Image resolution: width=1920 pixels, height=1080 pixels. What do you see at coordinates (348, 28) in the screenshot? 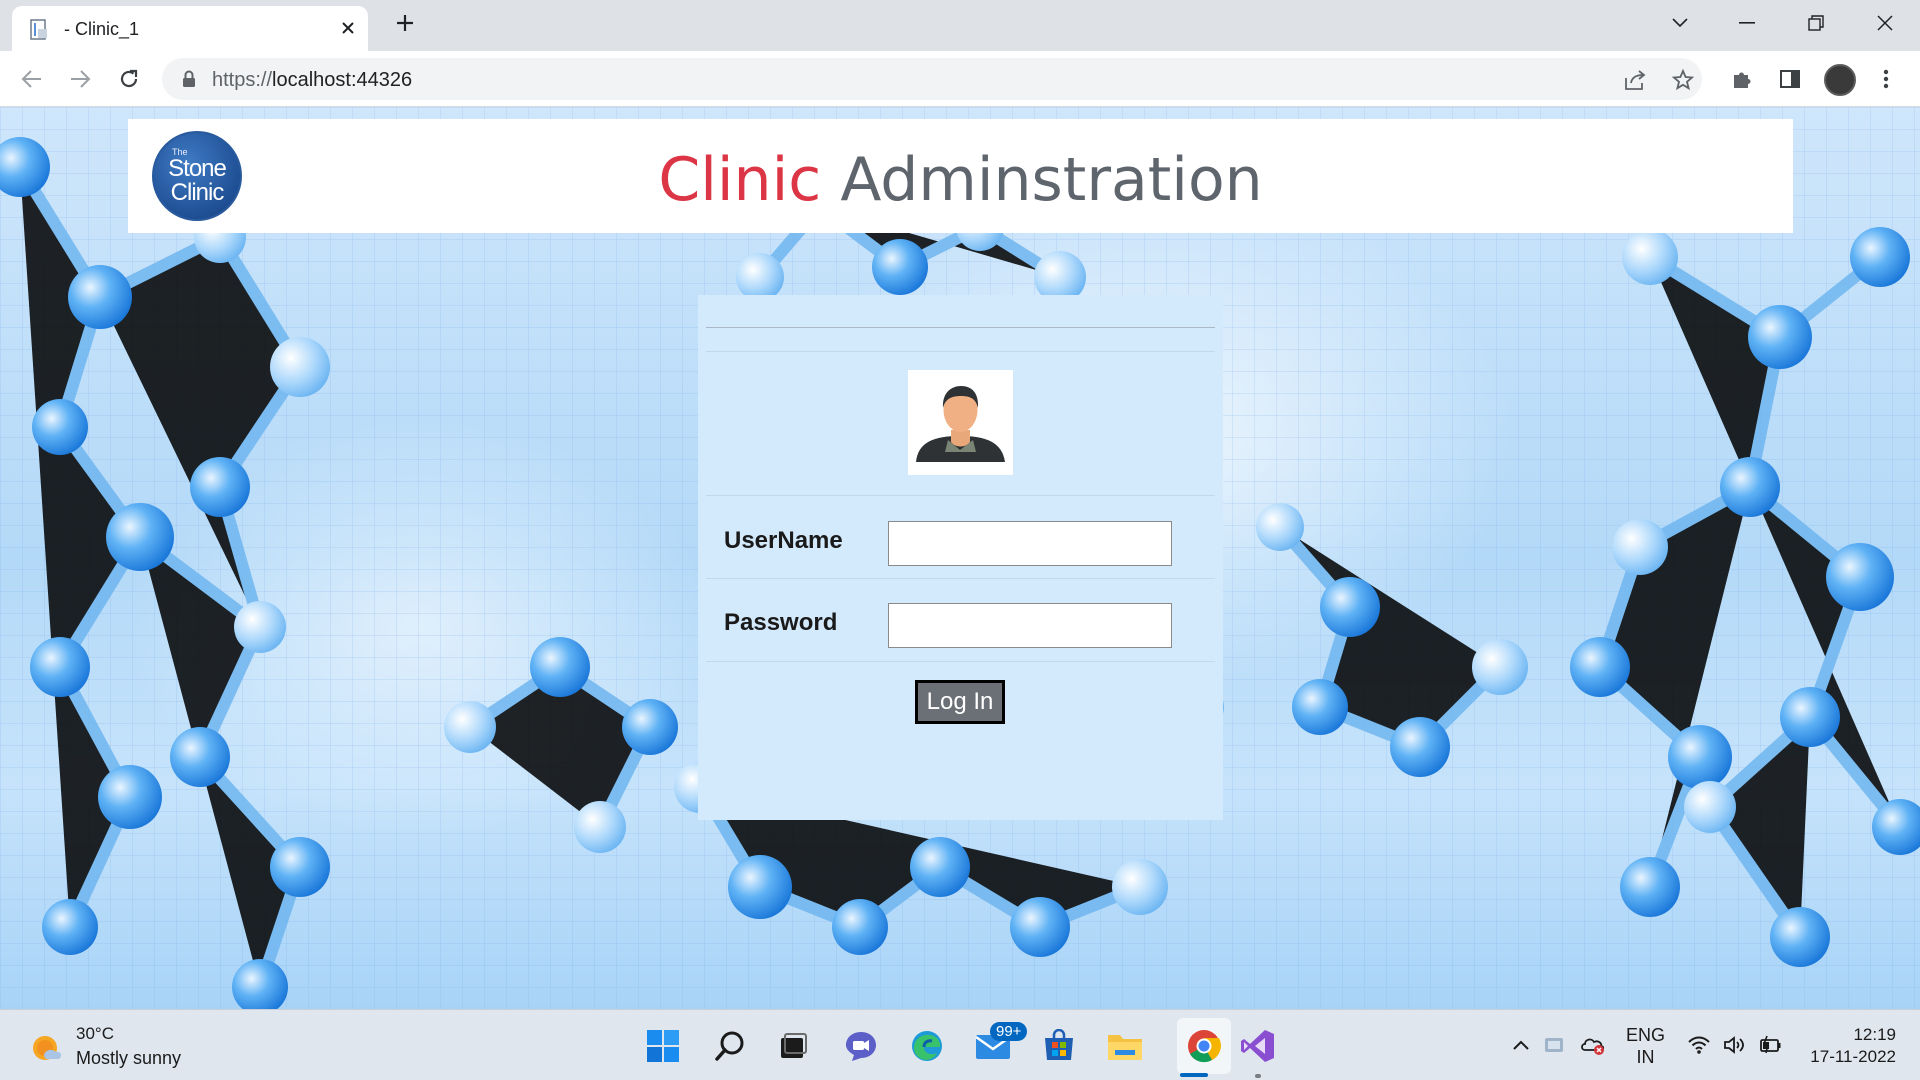
I see `tab-close-icon` at bounding box center [348, 28].